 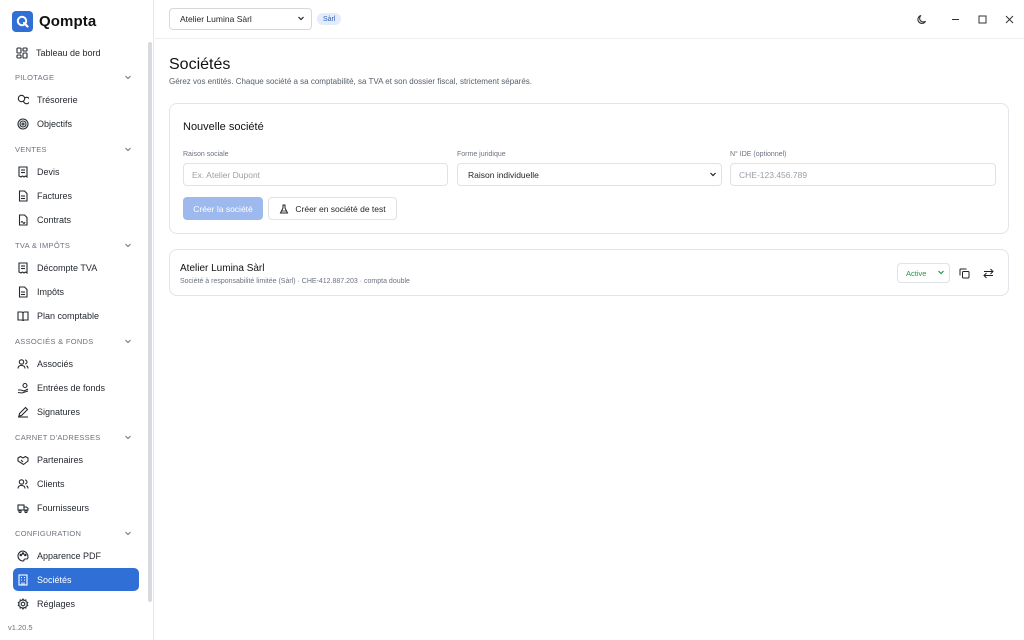 What do you see at coordinates (67, 267) in the screenshot?
I see `sidebar-item-label: Décompte TVA` at bounding box center [67, 267].